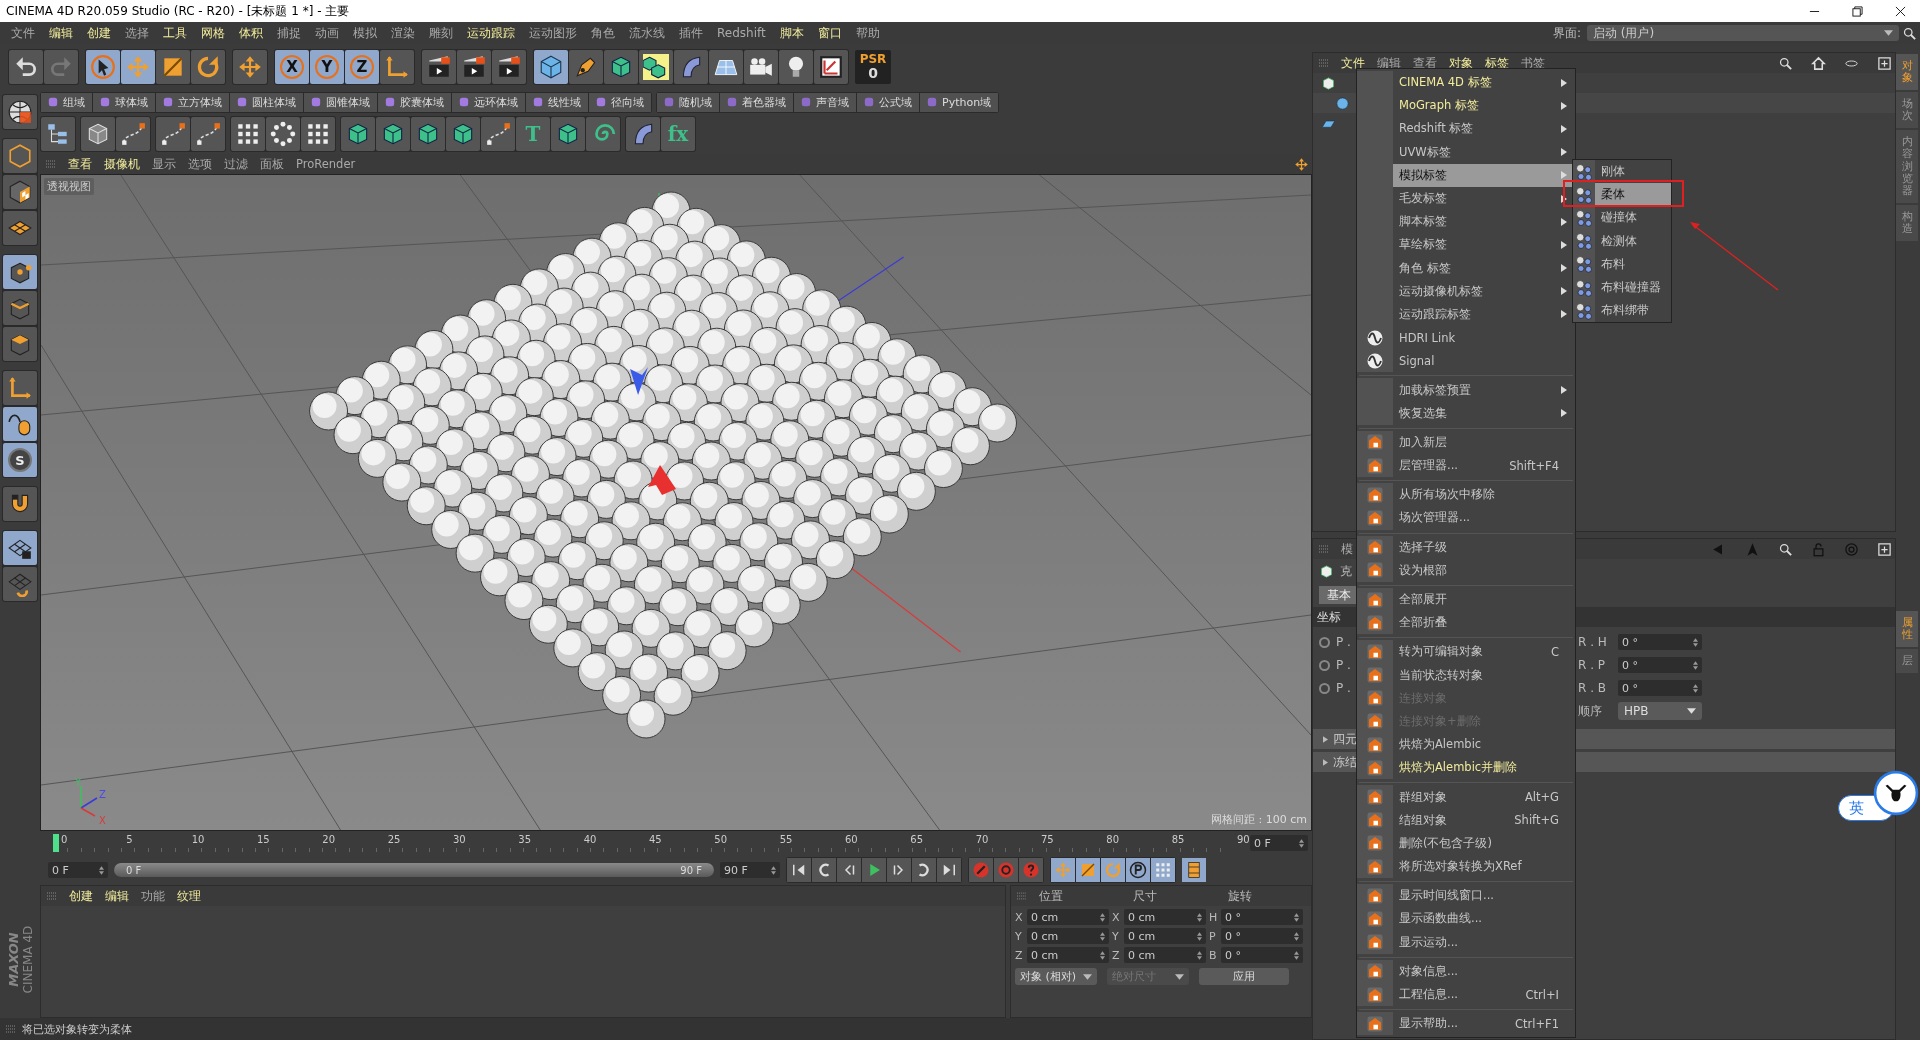 Image resolution: width=1920 pixels, height=1040 pixels. I want to click on menu-item: 运动摄像机标签, so click(1466, 291).